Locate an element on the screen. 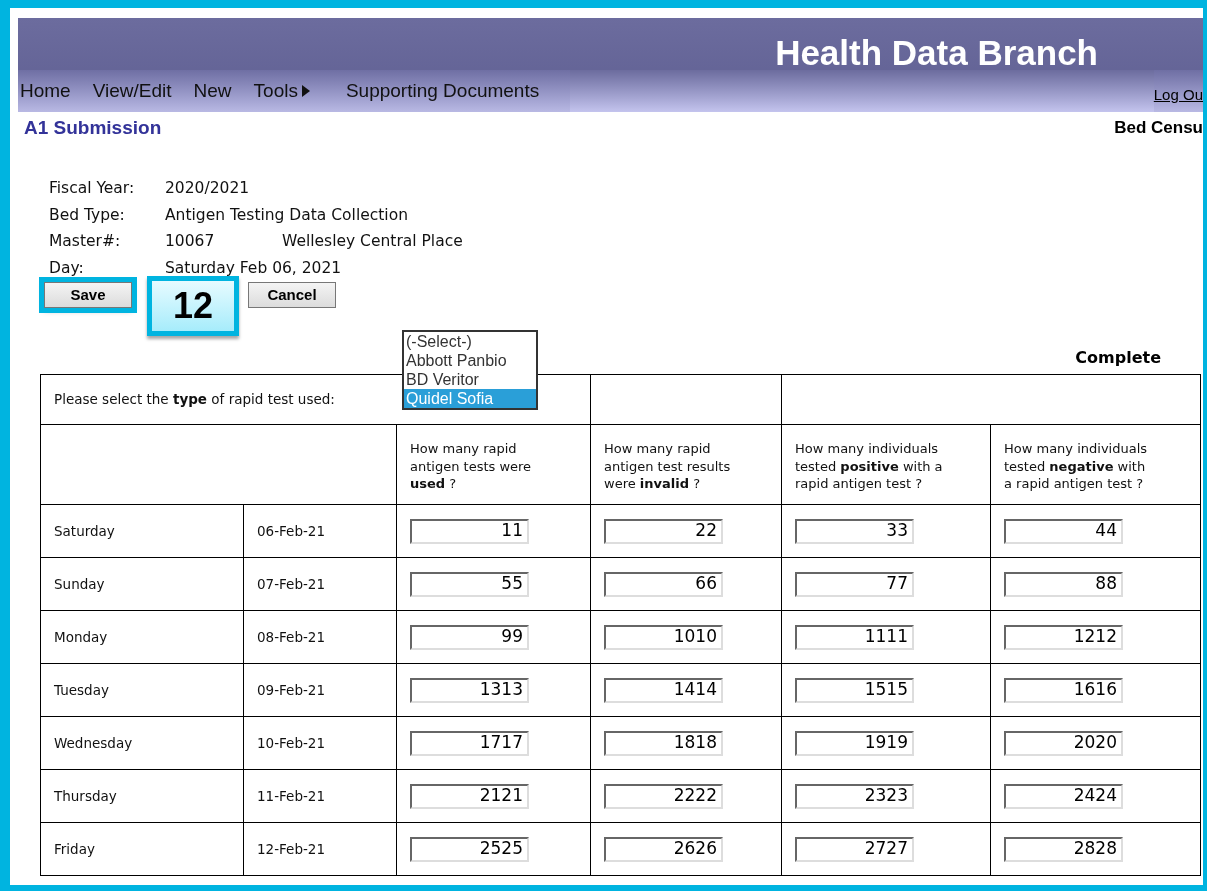 Image resolution: width=1207 pixels, height=891 pixels. listbox-option: BD Veritor is located at coordinates (470, 379).